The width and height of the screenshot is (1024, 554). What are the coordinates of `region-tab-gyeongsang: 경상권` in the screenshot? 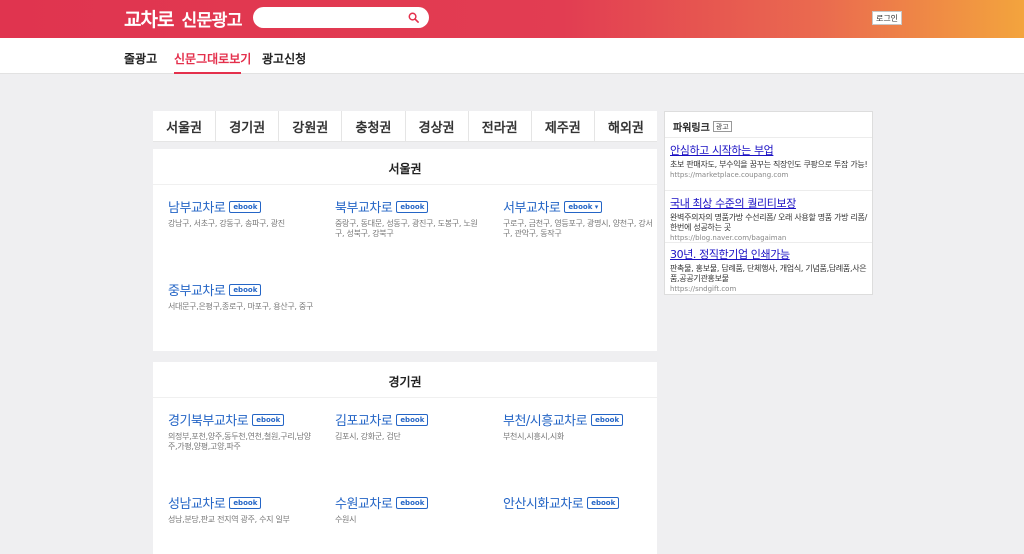 It's located at (437, 126).